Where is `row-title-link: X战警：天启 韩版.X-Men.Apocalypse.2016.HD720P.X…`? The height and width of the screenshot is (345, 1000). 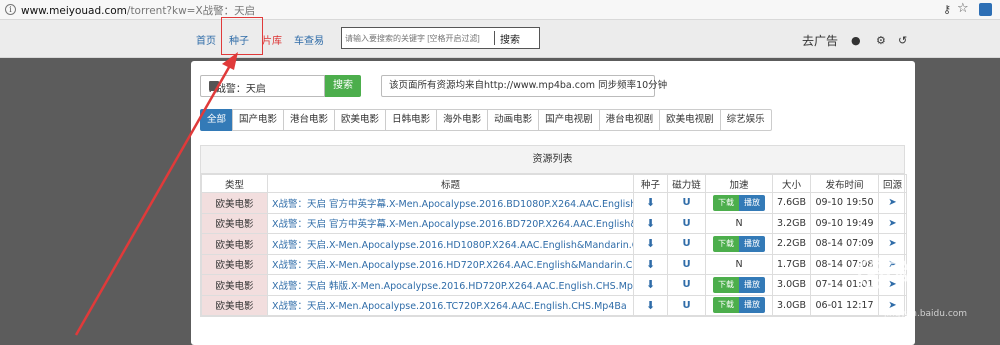
row-title-link: X战警：天启 韩版.X-Men.Apocalypse.2016.HD720P.X… is located at coordinates (450, 285).